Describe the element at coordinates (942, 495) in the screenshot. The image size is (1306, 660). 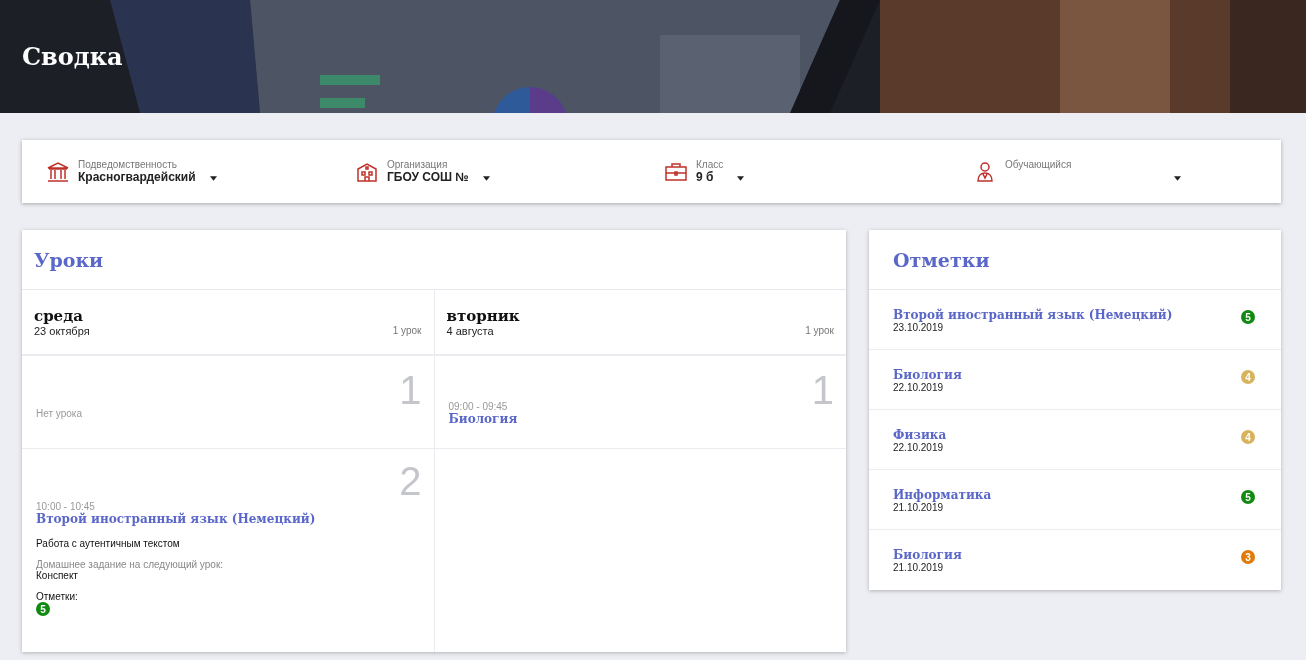
I see `subject-link: Информатика` at that location.